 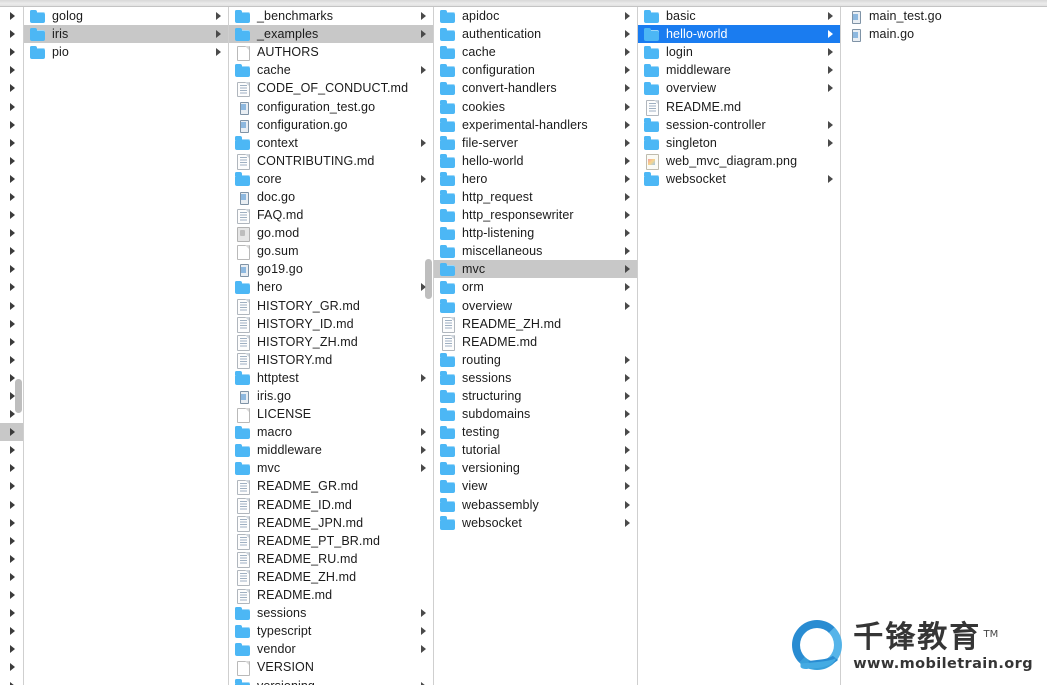 What do you see at coordinates (535, 34) in the screenshot?
I see `file-row: authentication` at bounding box center [535, 34].